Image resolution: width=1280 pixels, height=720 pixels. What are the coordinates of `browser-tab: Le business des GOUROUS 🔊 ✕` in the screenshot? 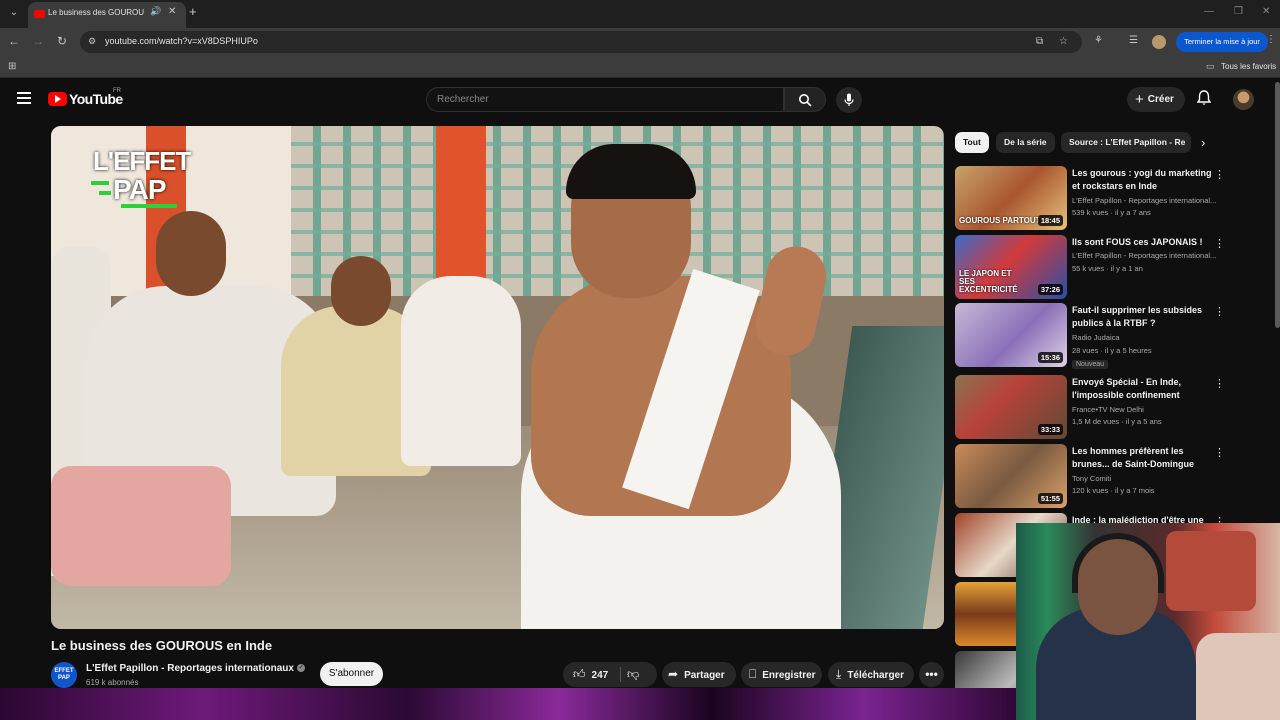 It's located at (107, 15).